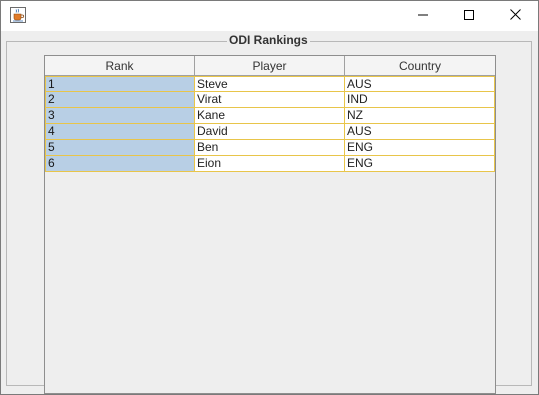 The width and height of the screenshot is (539, 395). I want to click on border-title: ODI Rankings, so click(268, 40).